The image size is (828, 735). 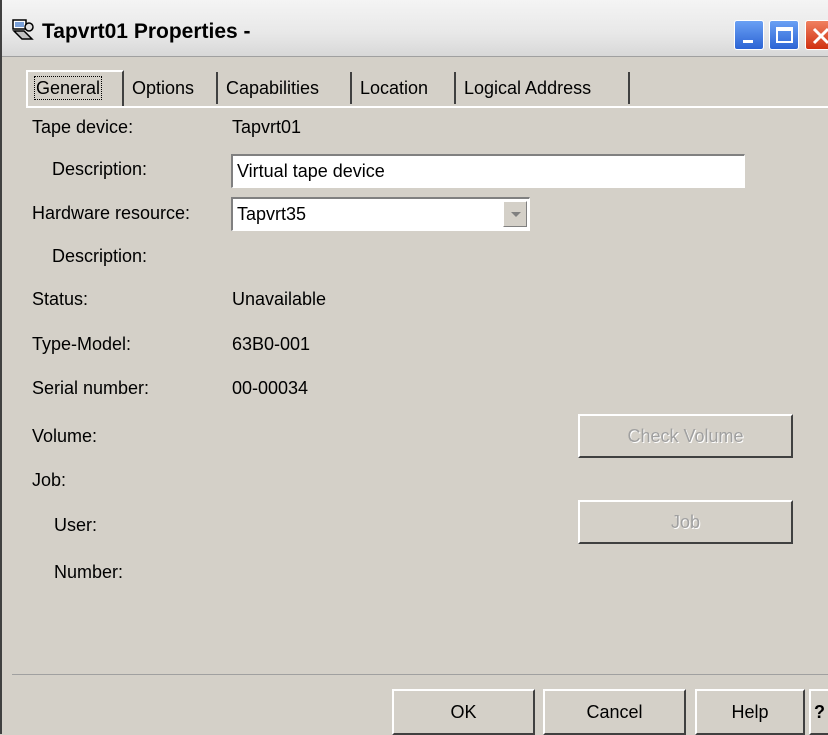 I want to click on maximize-icon, so click(x=784, y=35).